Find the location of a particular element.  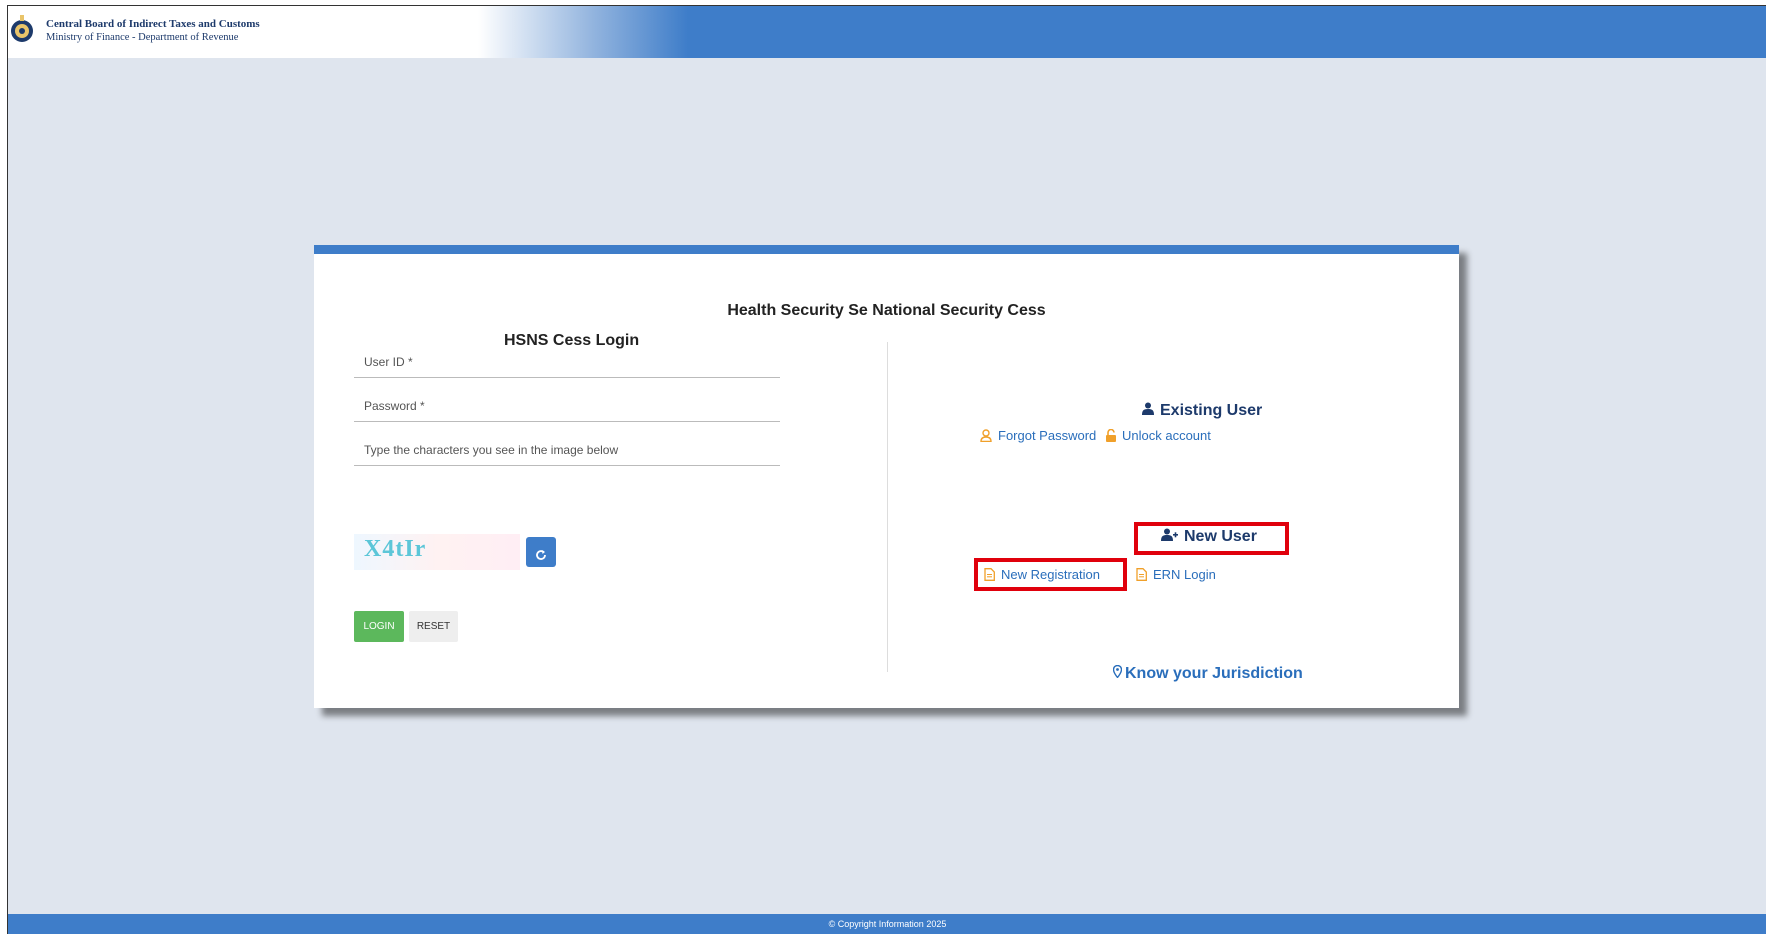

user-icon is located at coordinates (1148, 411).